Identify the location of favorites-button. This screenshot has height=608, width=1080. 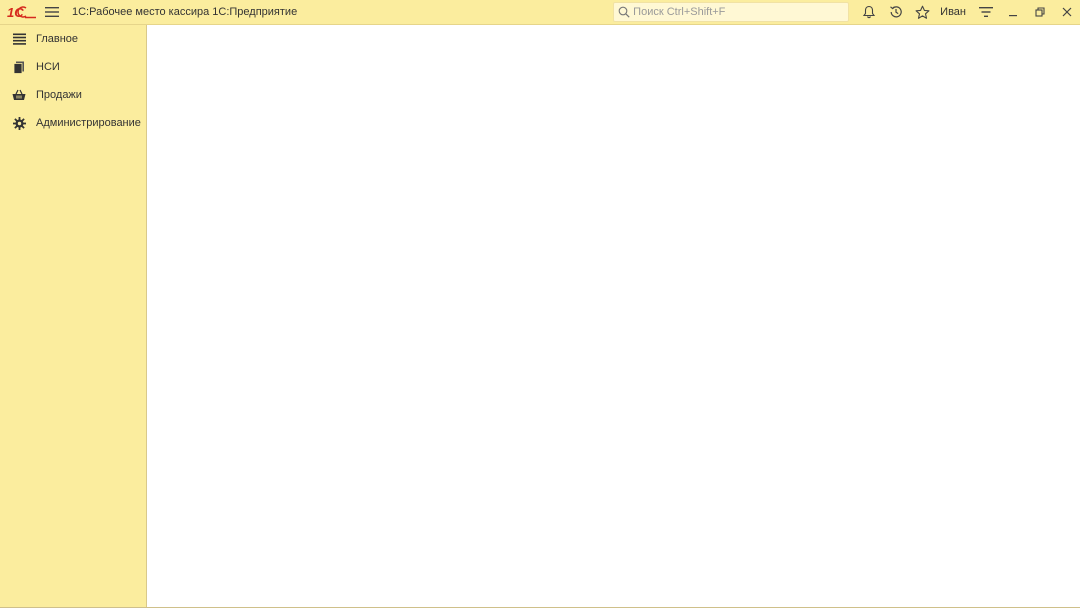
(922, 12).